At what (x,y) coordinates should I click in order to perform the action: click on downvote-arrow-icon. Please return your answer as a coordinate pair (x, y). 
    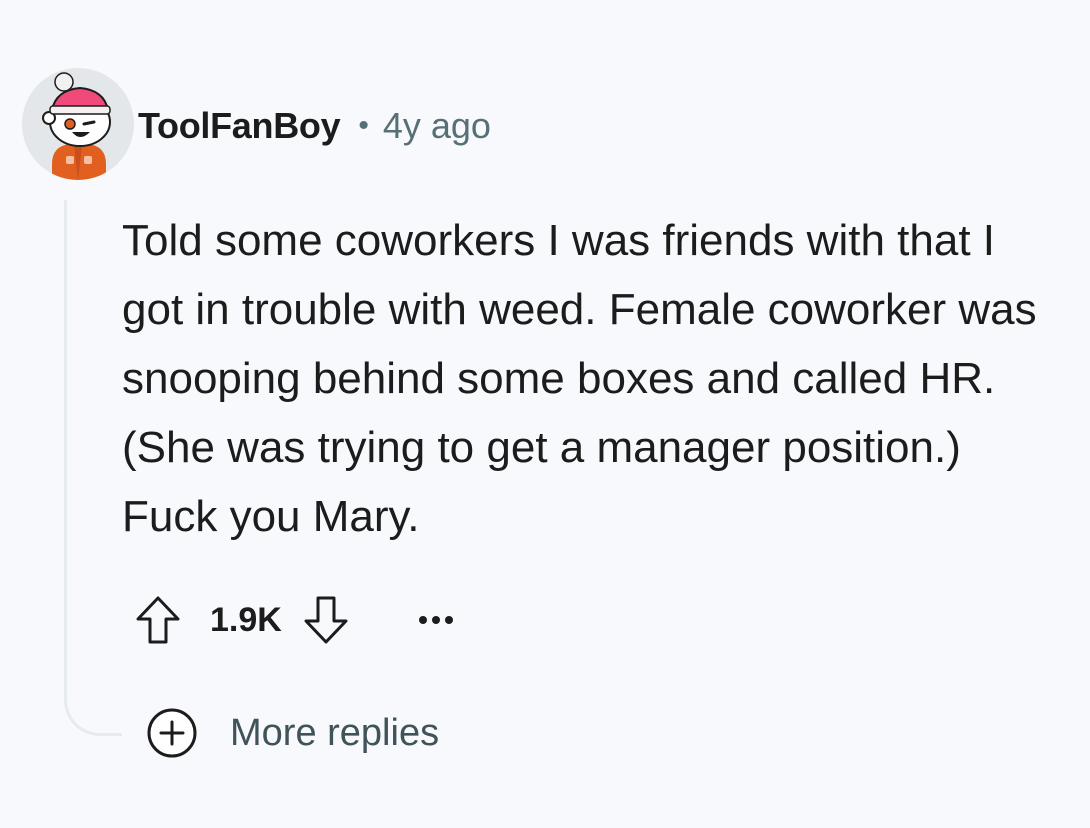
    Looking at the image, I should click on (326, 620).